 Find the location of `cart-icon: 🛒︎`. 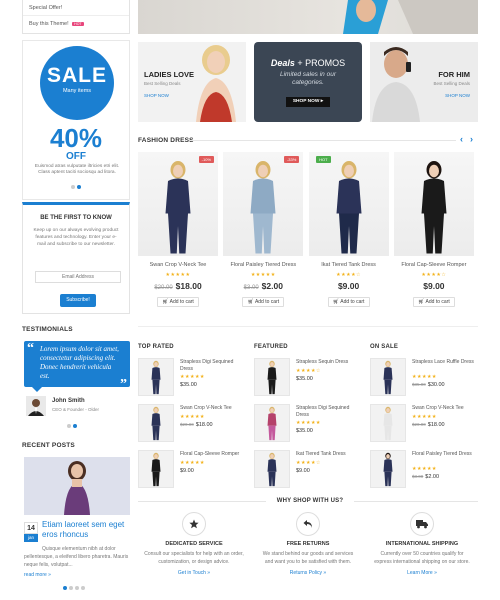

cart-icon: 🛒︎ is located at coordinates (165, 302).